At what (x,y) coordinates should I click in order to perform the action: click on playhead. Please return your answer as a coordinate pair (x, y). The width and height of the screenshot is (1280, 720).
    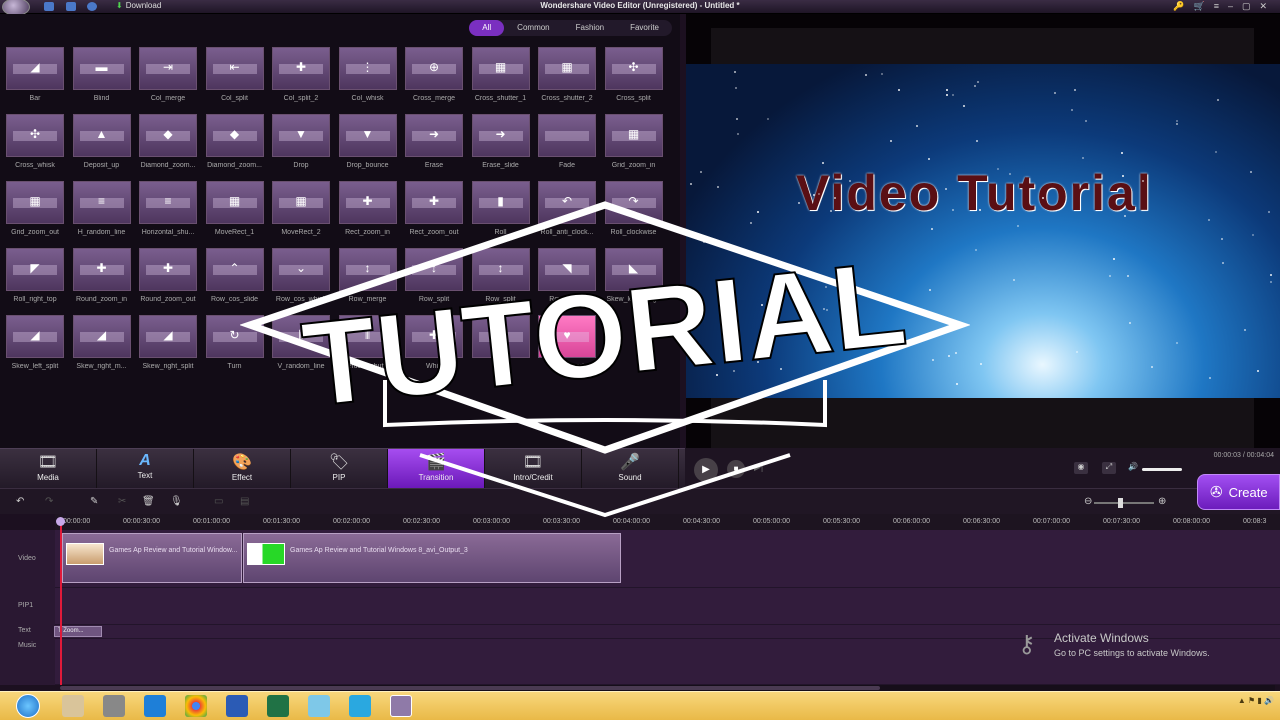
    Looking at the image, I should click on (61, 602).